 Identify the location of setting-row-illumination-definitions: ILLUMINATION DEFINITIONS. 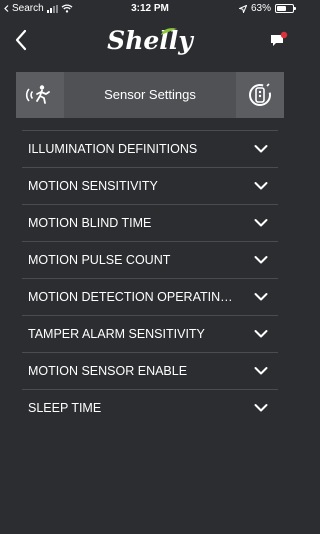
(150, 148).